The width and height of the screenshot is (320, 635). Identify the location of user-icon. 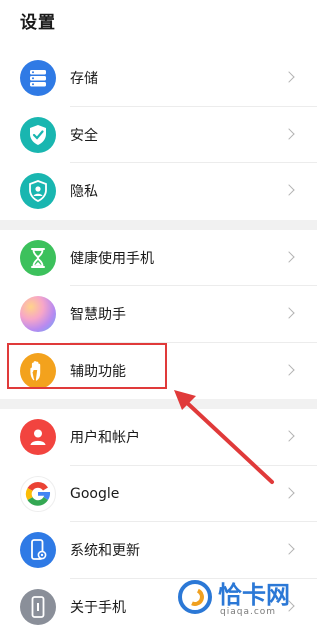
(38, 437).